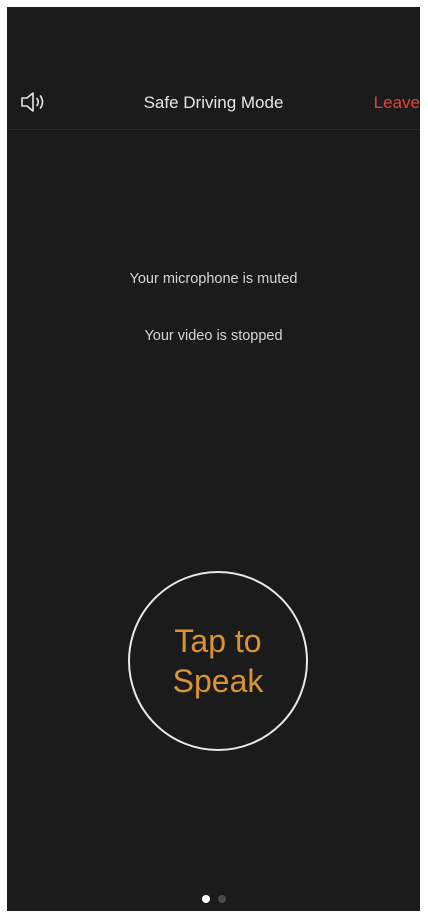 This screenshot has height=918, width=428. Describe the element at coordinates (397, 103) in the screenshot. I see `leave-button: Leave` at that location.